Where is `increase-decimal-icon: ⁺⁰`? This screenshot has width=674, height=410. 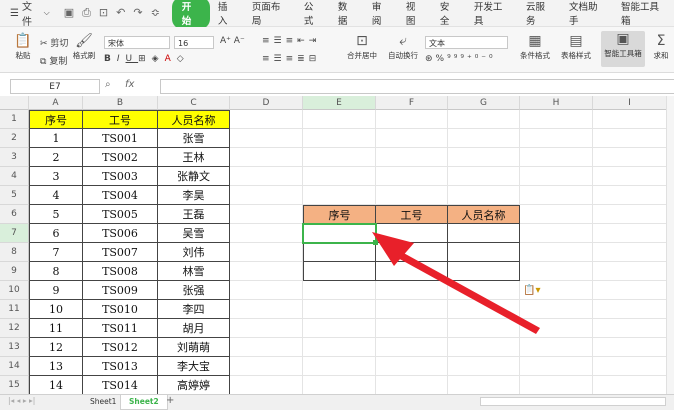 increase-decimal-icon: ⁺⁰ is located at coordinates (474, 59).